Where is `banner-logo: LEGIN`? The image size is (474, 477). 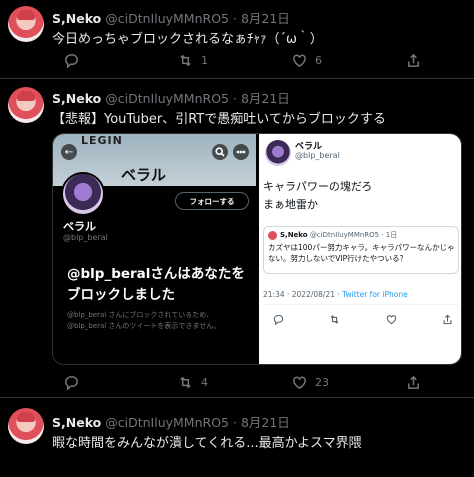
banner-logo: LEGIN is located at coordinates (102, 140).